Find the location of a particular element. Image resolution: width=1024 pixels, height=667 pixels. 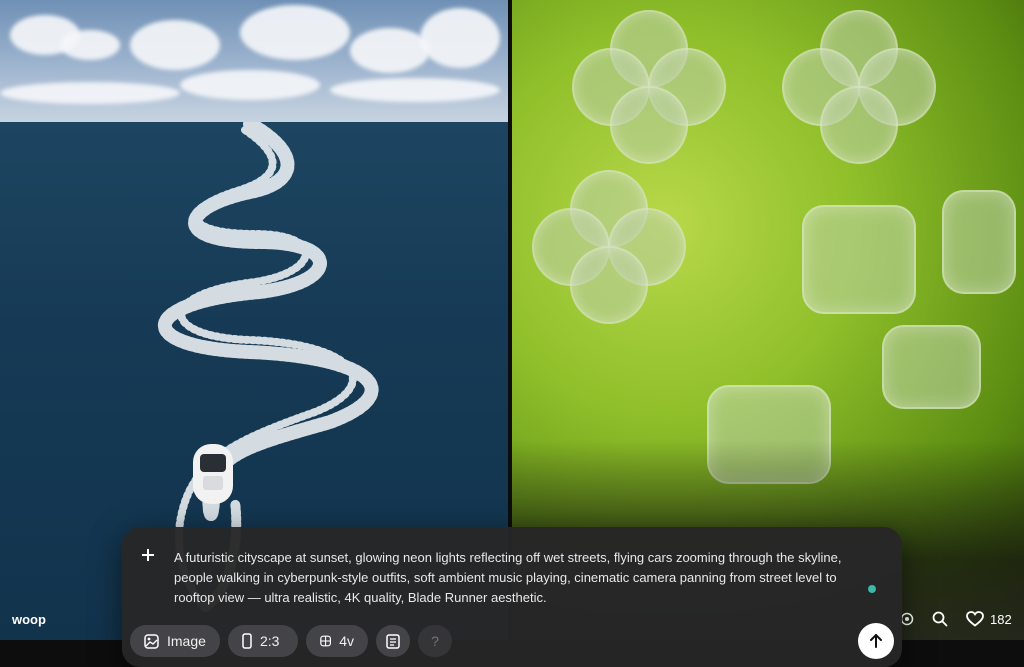

aspect-ratio-label: 2:3 is located at coordinates (270, 641).